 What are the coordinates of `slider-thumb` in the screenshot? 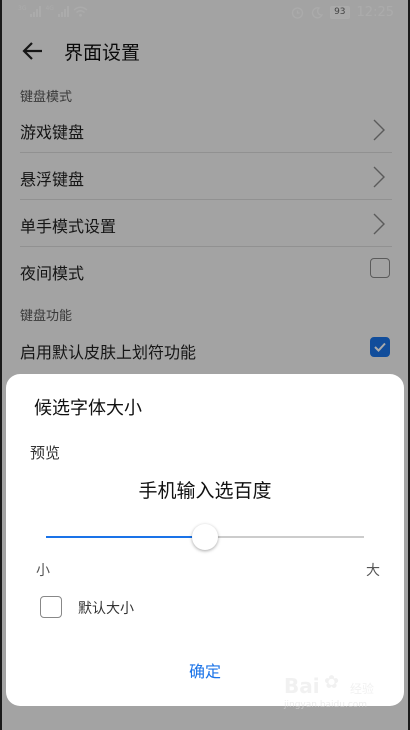 It's located at (205, 537).